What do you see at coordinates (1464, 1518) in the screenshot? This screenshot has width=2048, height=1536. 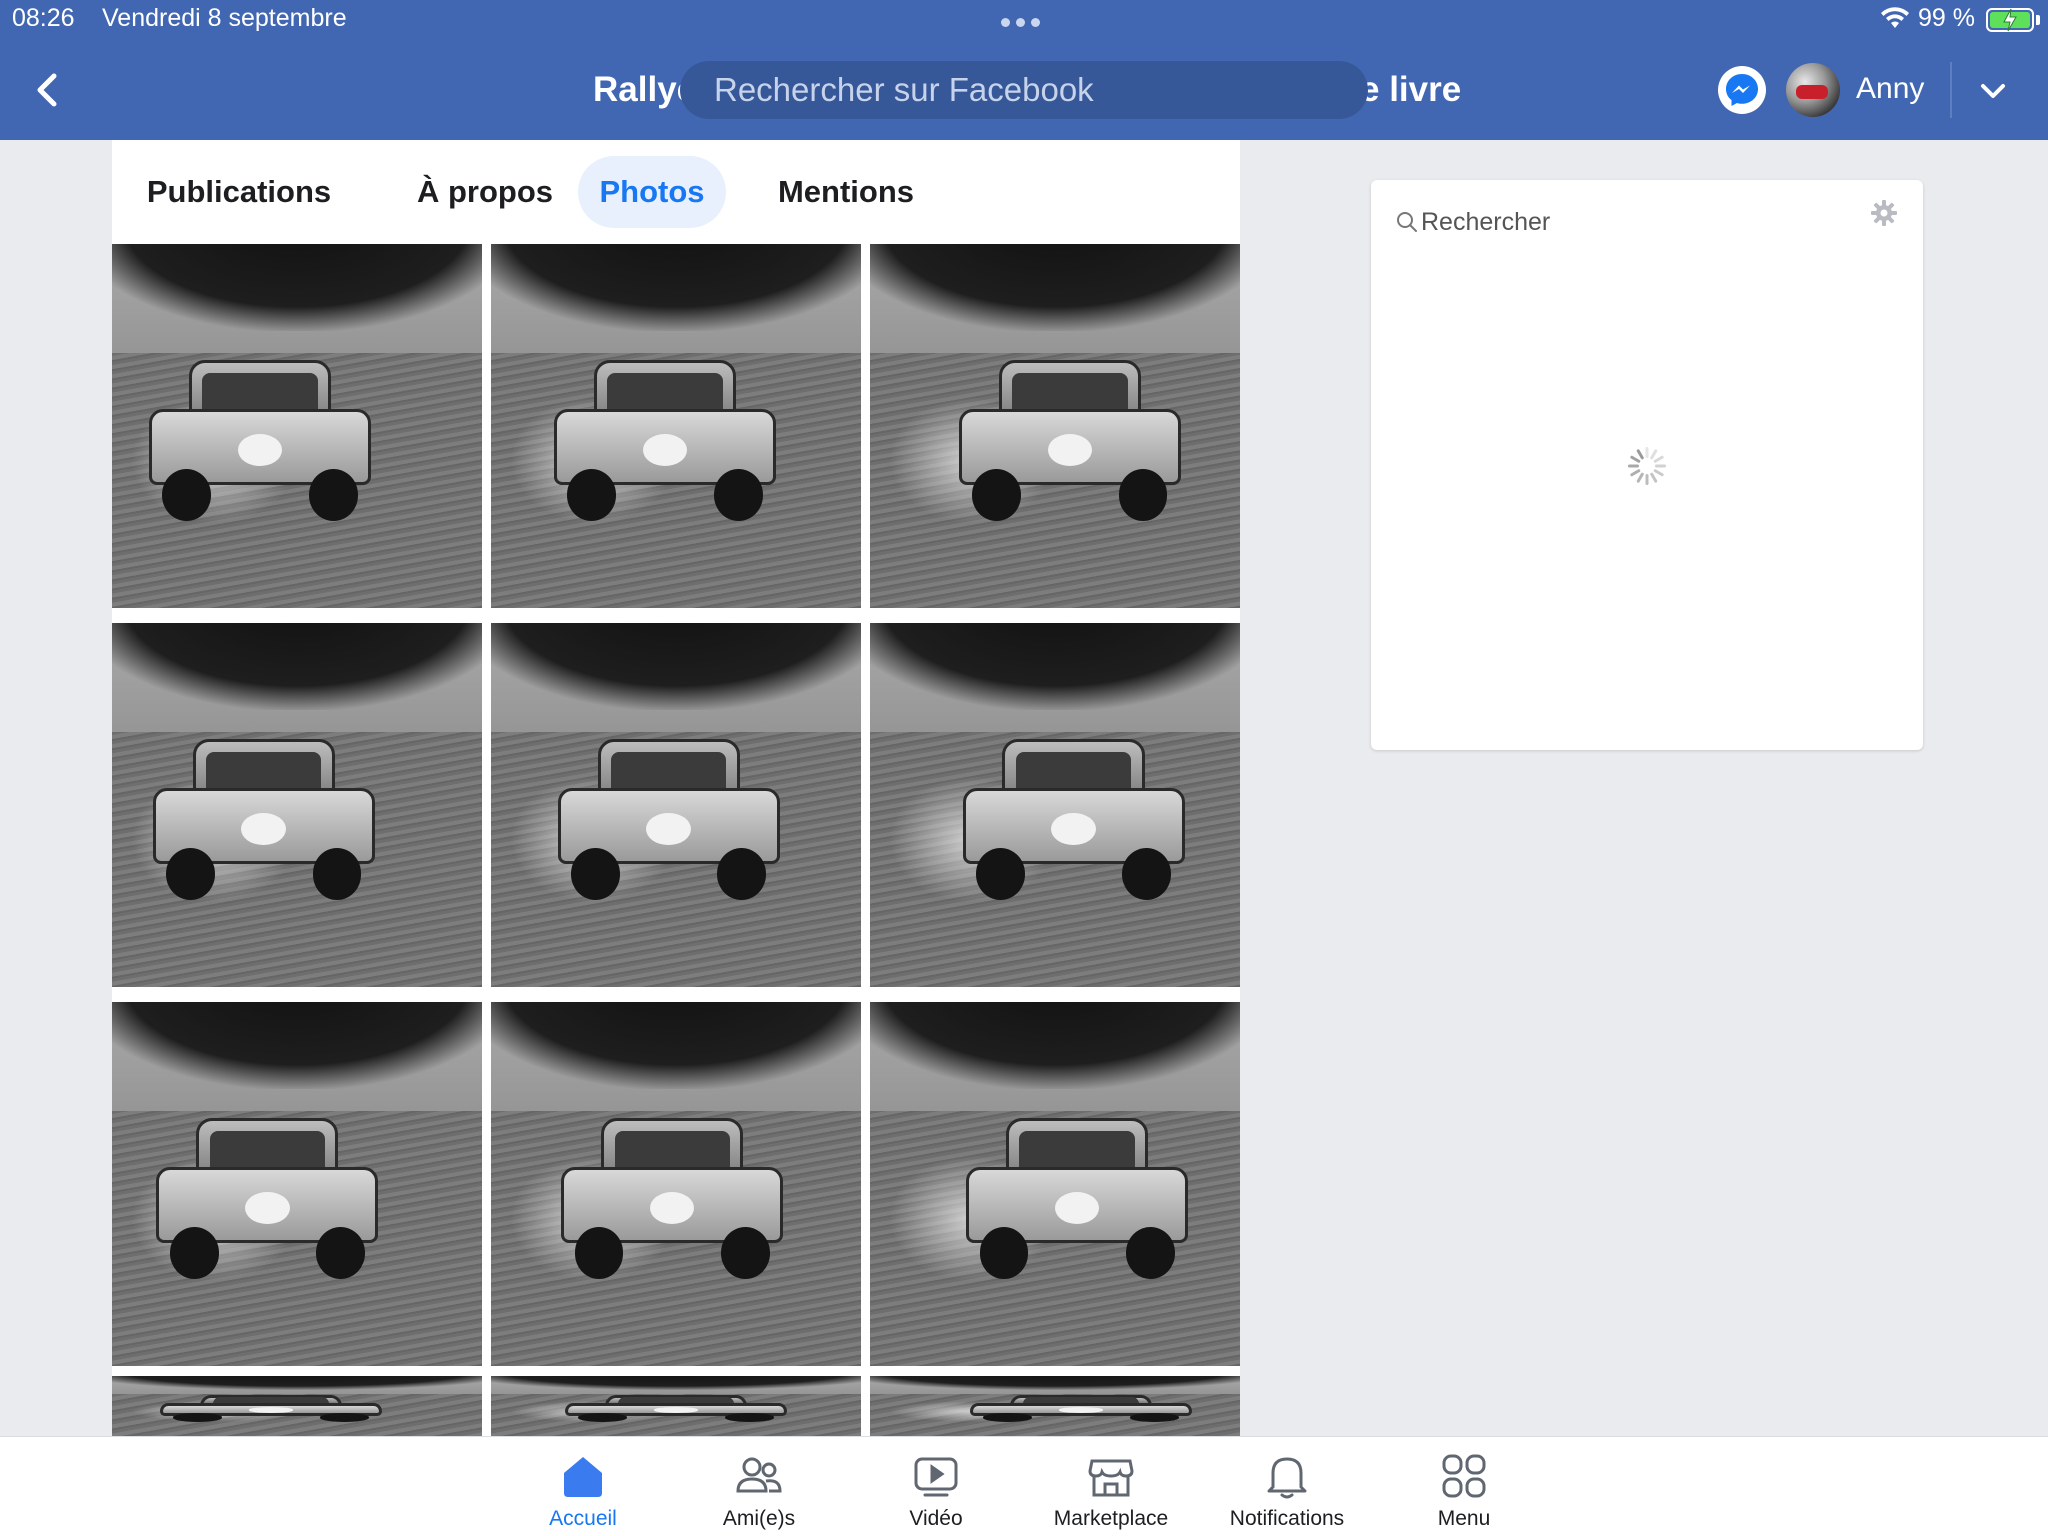 I see `nav-label: Menu` at bounding box center [1464, 1518].